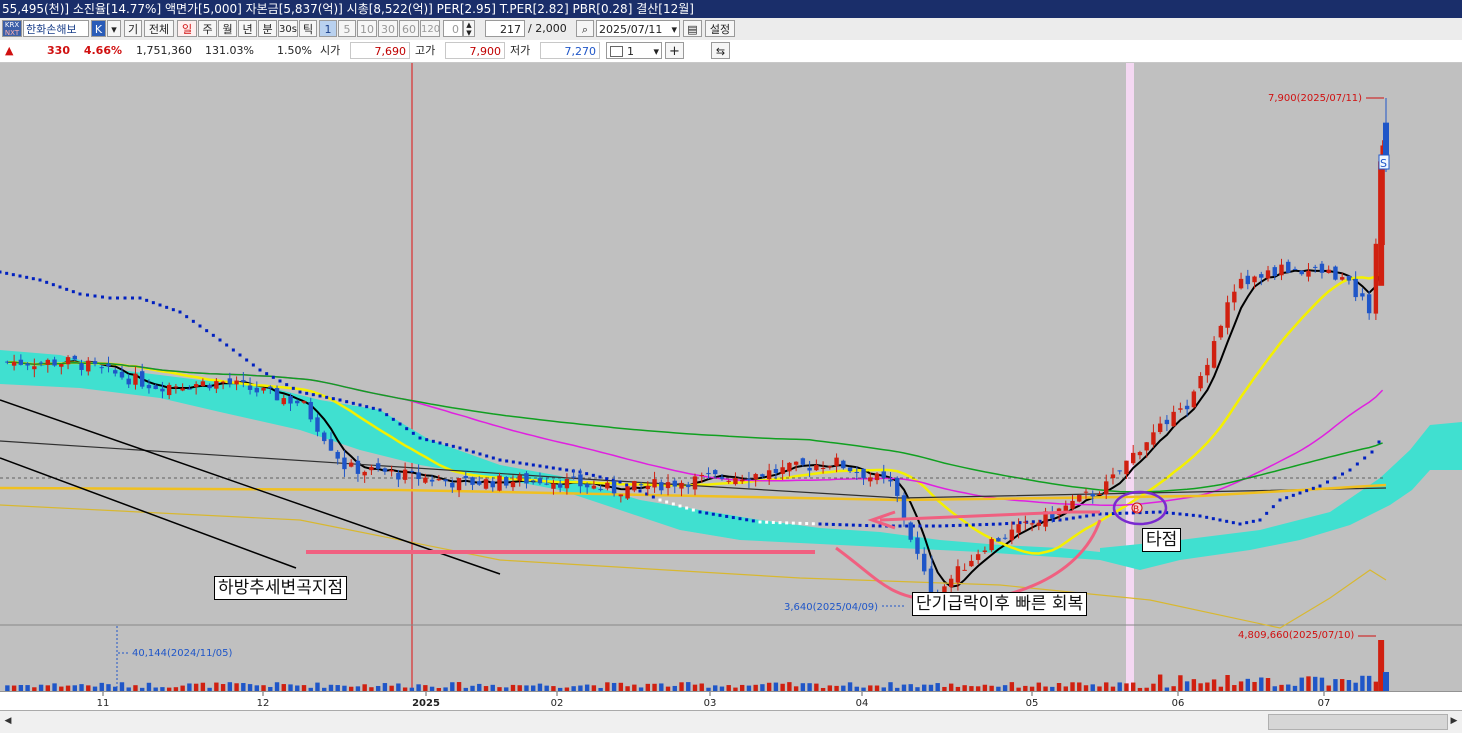  What do you see at coordinates (469, 28) in the screenshot?
I see `spin-arrows-icon: ▲ ▼` at bounding box center [469, 28].